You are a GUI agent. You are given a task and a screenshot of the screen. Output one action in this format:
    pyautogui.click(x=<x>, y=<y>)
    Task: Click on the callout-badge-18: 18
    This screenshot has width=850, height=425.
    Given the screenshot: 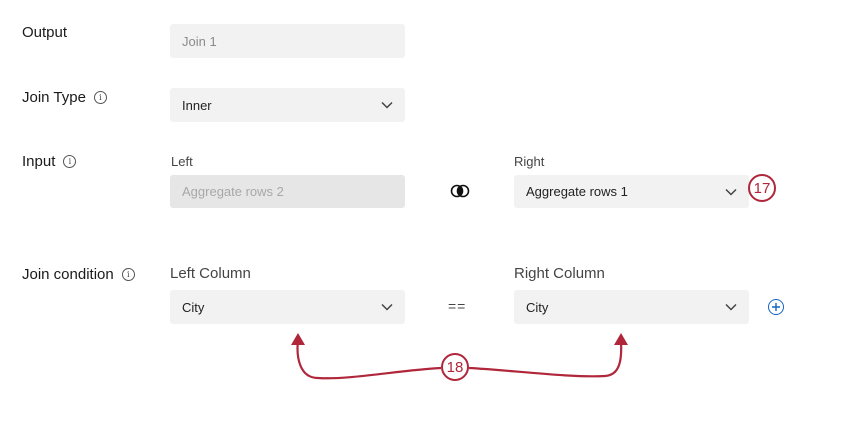 What is the action you would take?
    pyautogui.click(x=455, y=367)
    